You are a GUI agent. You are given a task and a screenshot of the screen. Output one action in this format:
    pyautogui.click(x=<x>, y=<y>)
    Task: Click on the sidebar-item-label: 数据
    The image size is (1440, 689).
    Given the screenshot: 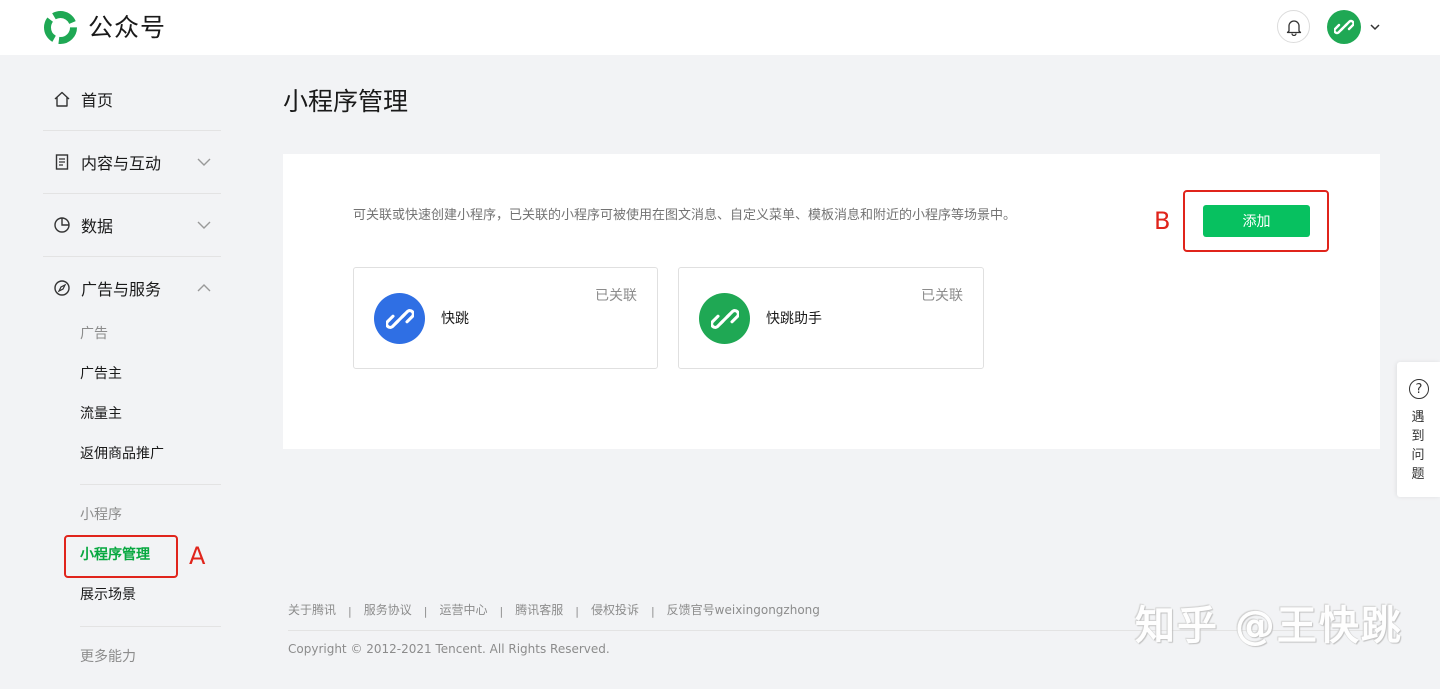 What is the action you would take?
    pyautogui.click(x=97, y=226)
    